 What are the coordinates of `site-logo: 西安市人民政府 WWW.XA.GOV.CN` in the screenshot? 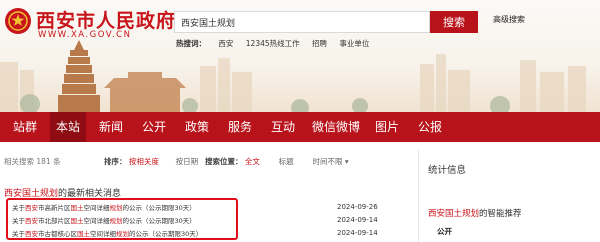 It's located at (90, 24).